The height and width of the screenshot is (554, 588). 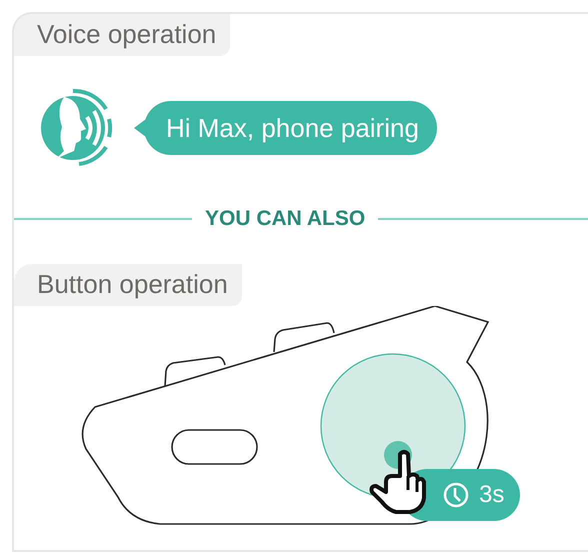 What do you see at coordinates (122, 35) in the screenshot?
I see `section-title: Voice operation` at bounding box center [122, 35].